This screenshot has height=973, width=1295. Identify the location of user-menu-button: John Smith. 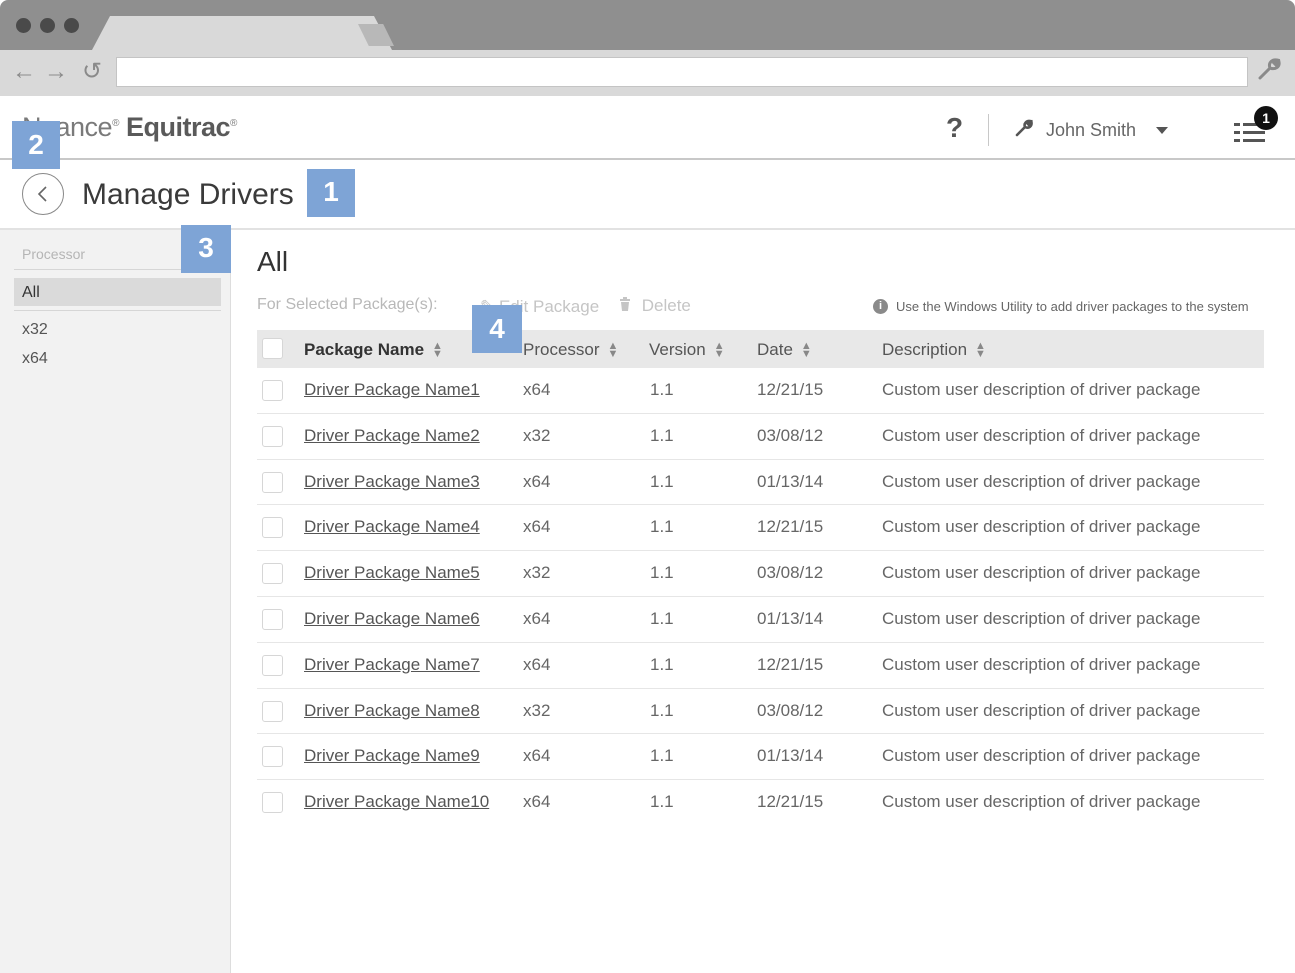
(1091, 130).